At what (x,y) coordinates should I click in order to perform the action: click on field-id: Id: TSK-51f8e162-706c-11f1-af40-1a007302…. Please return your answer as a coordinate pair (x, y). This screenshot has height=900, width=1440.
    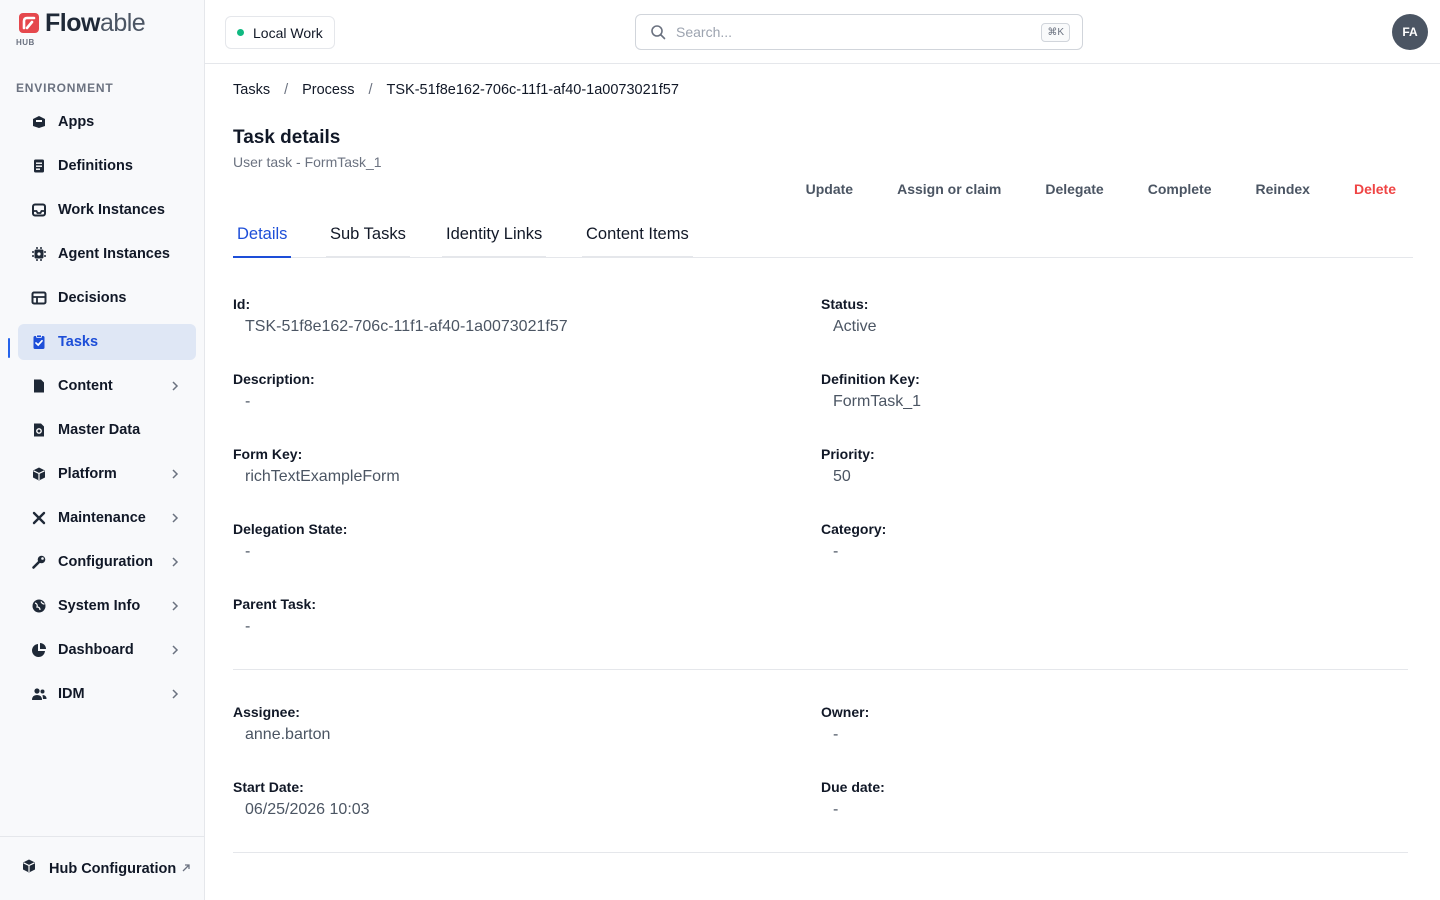
    Looking at the image, I should click on (400, 316).